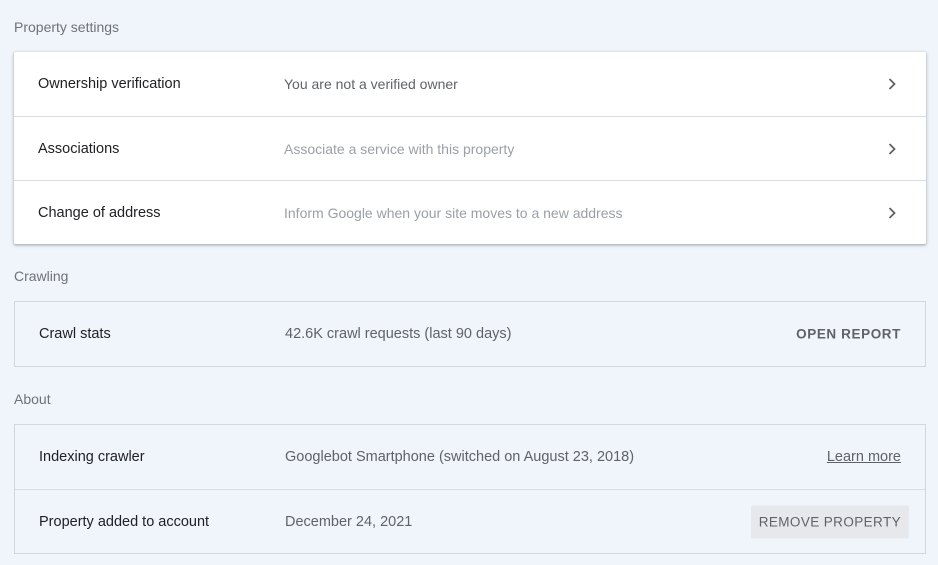 The image size is (938, 565). I want to click on section-title-about: About, so click(32, 399).